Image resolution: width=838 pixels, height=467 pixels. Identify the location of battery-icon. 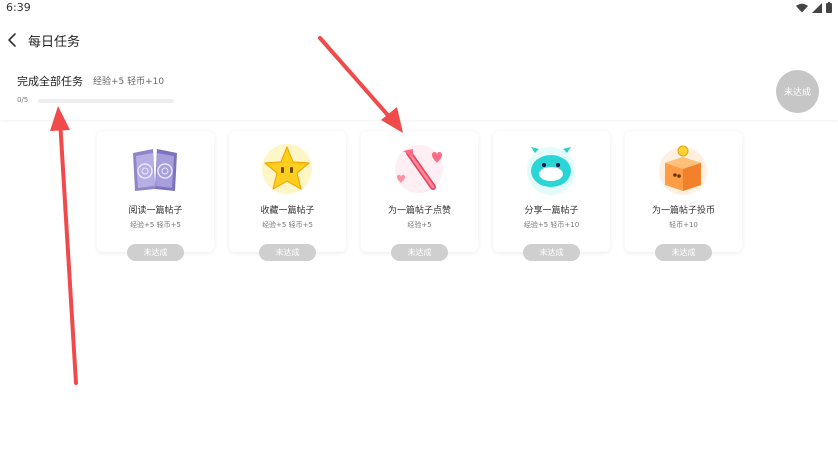
(829, 7).